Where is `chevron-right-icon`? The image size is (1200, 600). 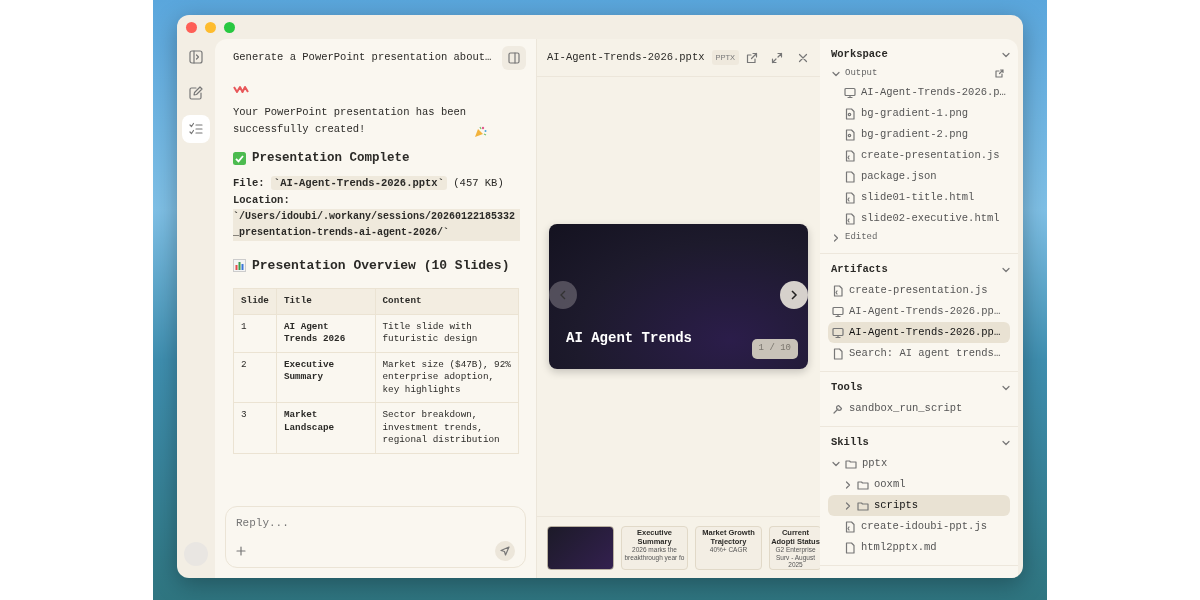 chevron-right-icon is located at coordinates (794, 295).